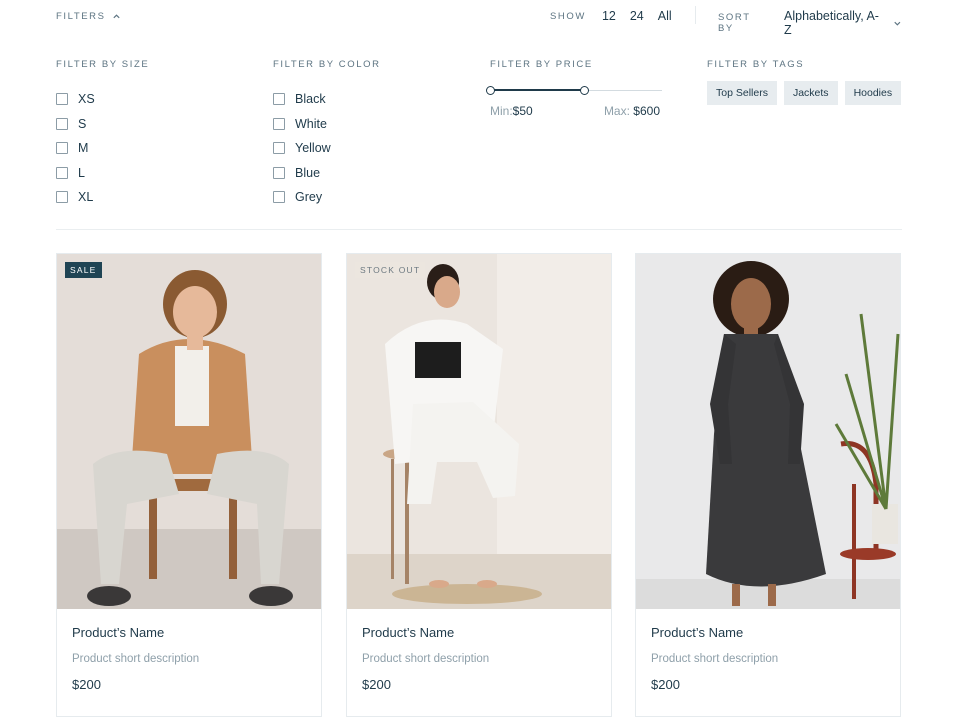 This screenshot has height=720, width=958. I want to click on sort-dropdown: Alphabetically, A-Z, so click(843, 23).